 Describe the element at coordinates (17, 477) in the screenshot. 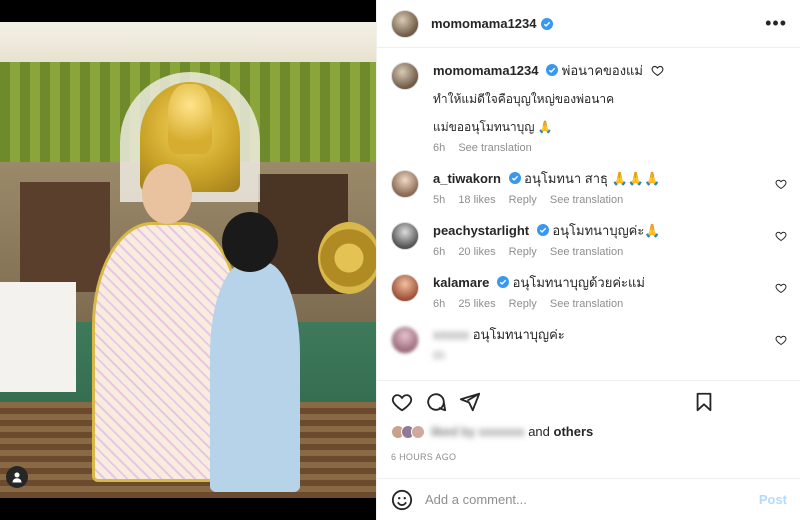

I see `user-tag-icon` at that location.